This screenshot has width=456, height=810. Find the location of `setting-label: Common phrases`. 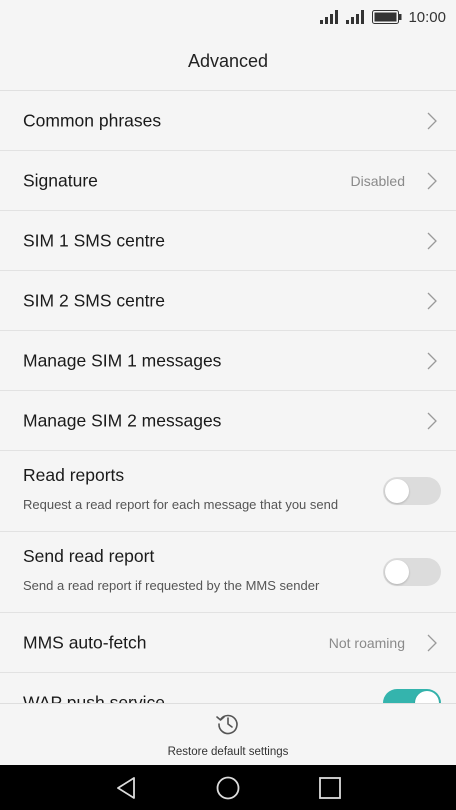

setting-label: Common phrases is located at coordinates (92, 120).